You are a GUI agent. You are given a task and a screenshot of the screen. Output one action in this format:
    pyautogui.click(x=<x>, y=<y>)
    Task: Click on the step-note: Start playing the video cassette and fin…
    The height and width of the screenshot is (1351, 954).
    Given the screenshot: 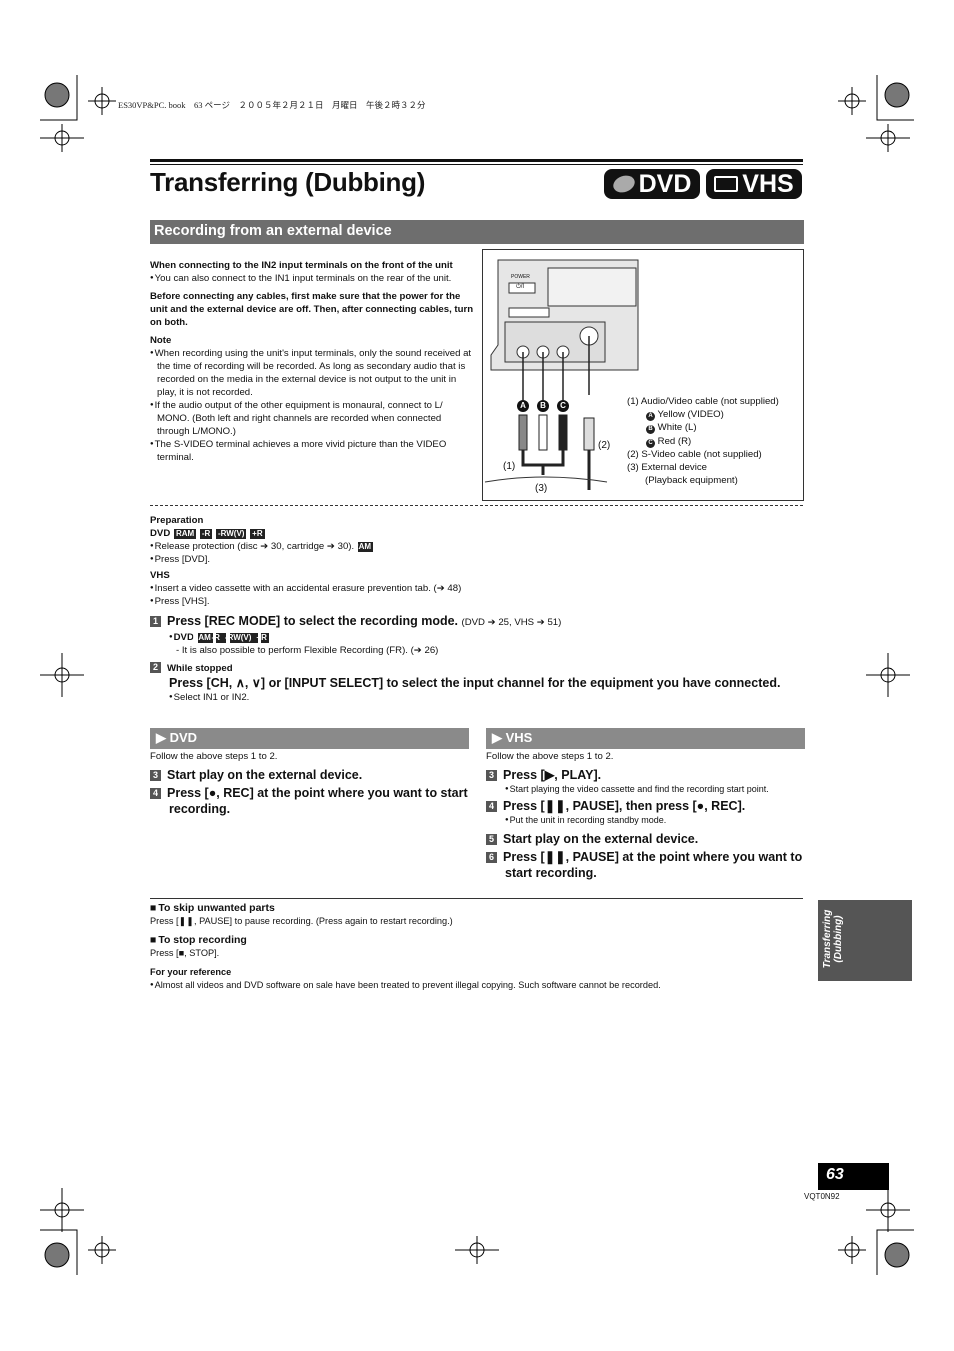 What is the action you would take?
    pyautogui.click(x=654, y=789)
    